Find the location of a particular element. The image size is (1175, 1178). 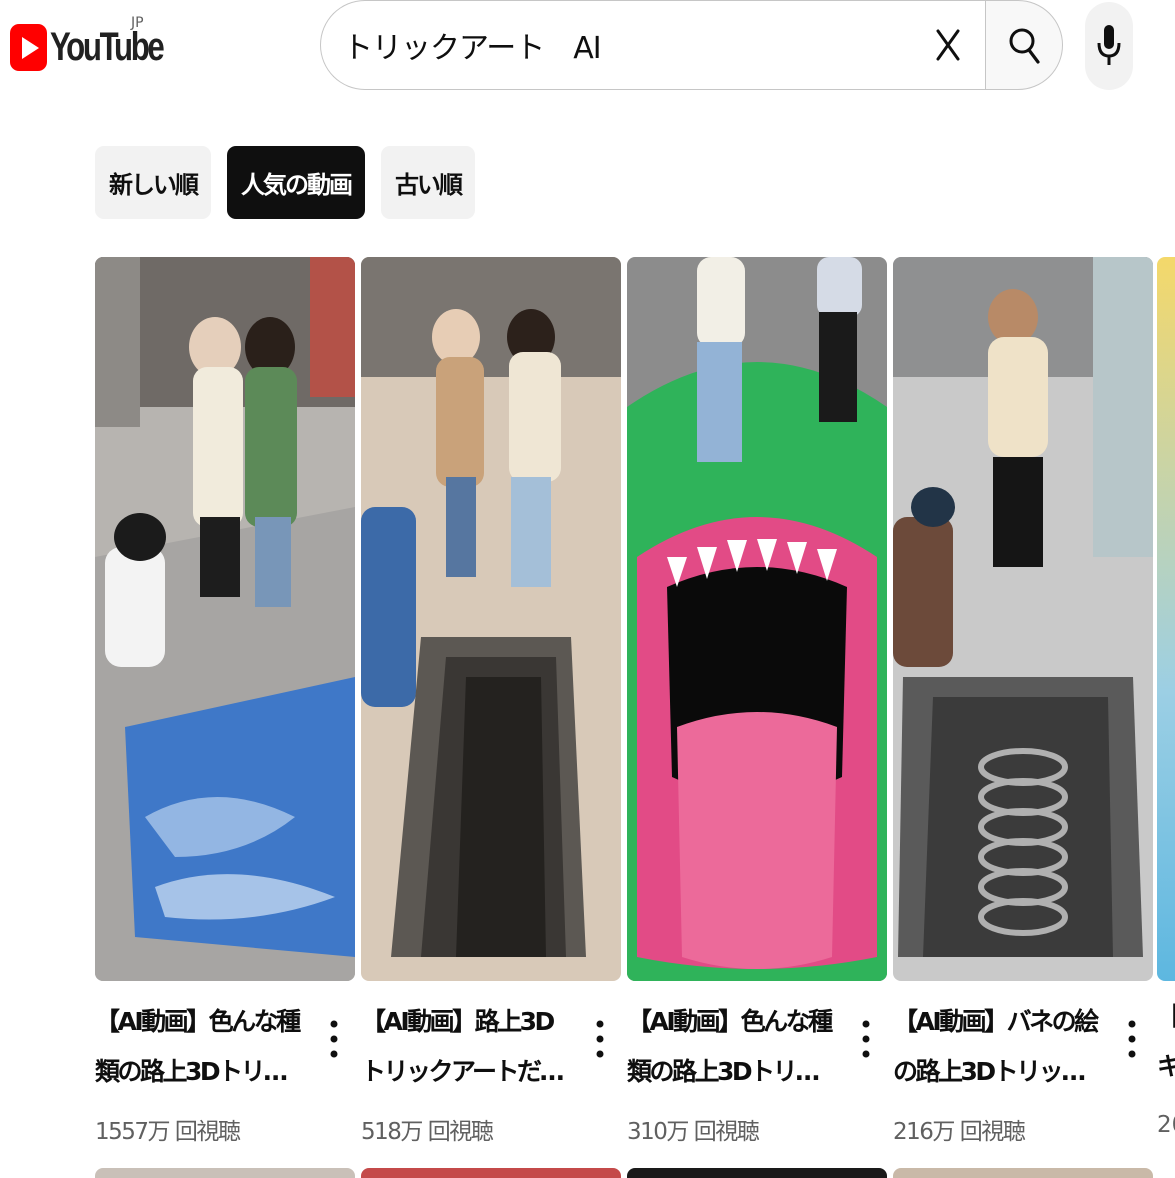

country-code: JP is located at coordinates (137, 23).